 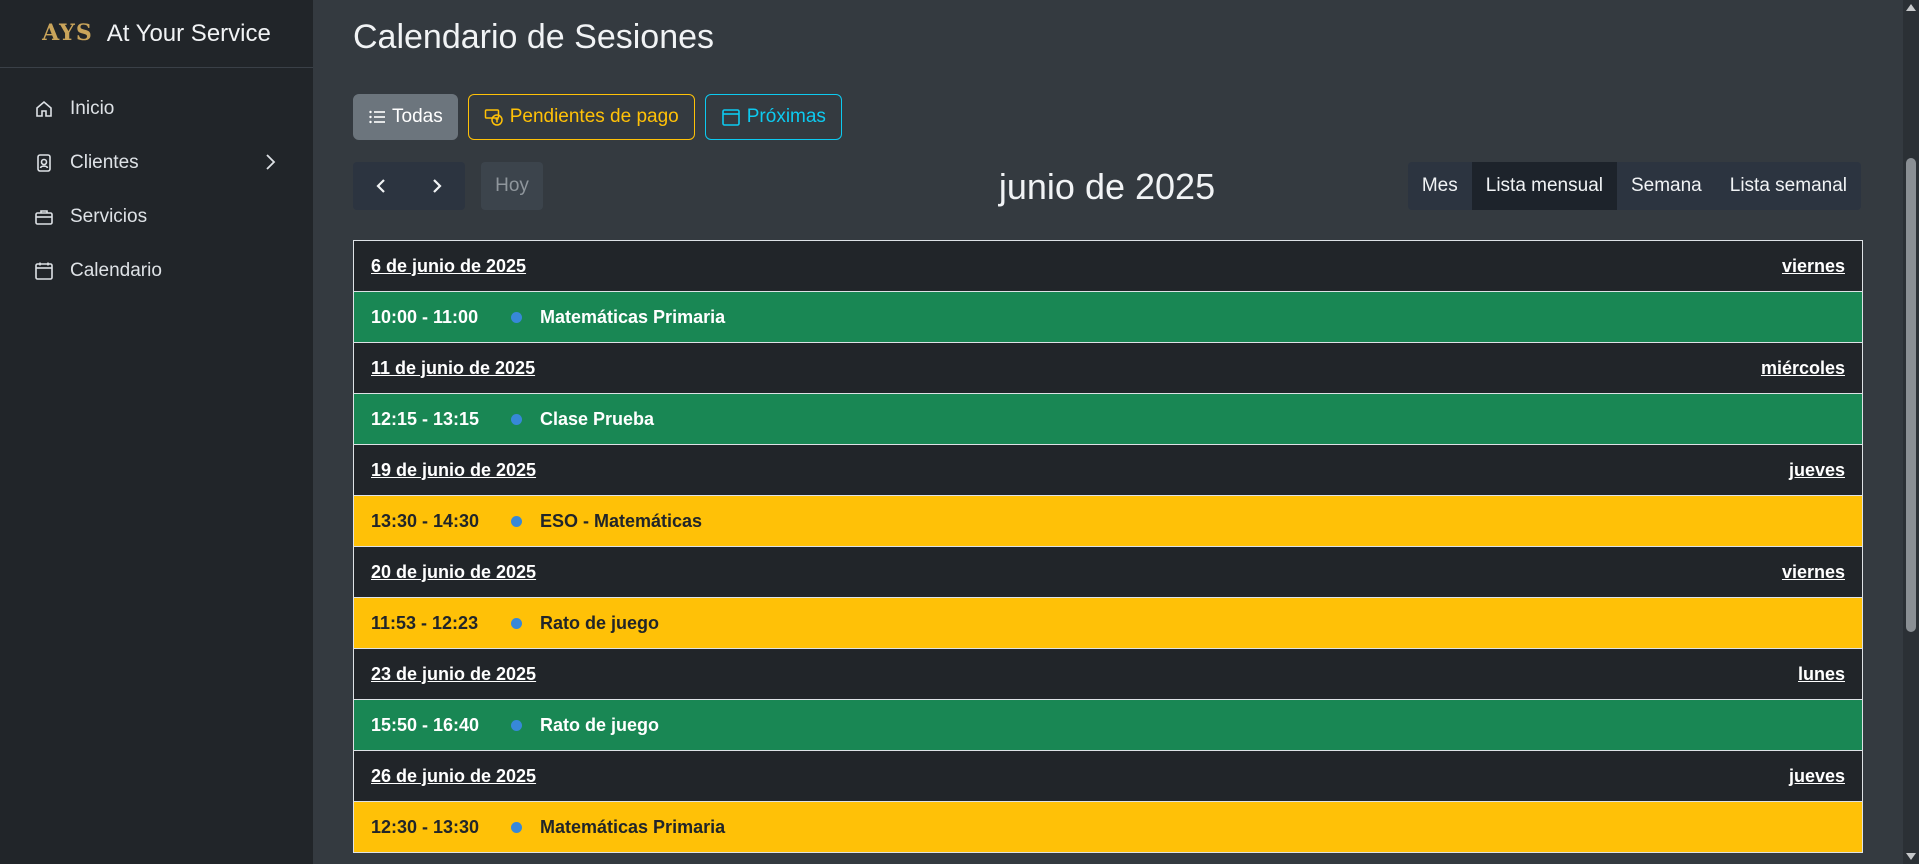 What do you see at coordinates (1666, 186) in the screenshot?
I see `view-semana-button: Semana` at bounding box center [1666, 186].